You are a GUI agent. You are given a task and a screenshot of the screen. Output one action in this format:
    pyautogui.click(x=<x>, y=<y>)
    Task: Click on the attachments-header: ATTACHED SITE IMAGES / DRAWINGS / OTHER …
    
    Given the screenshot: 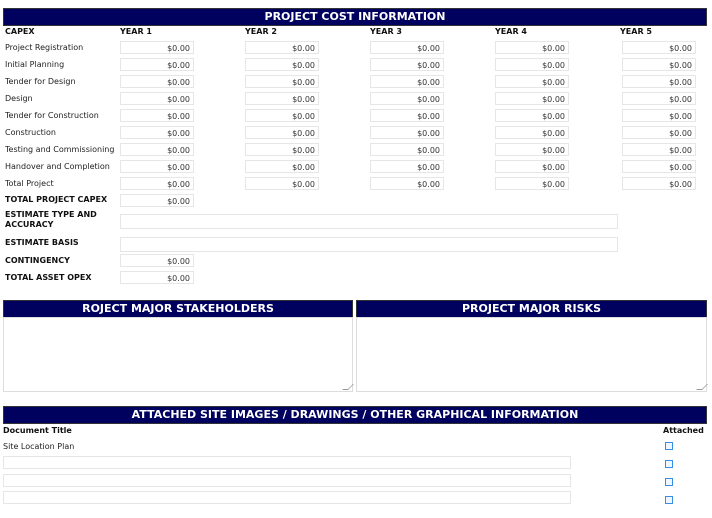 What is the action you would take?
    pyautogui.click(x=355, y=415)
    